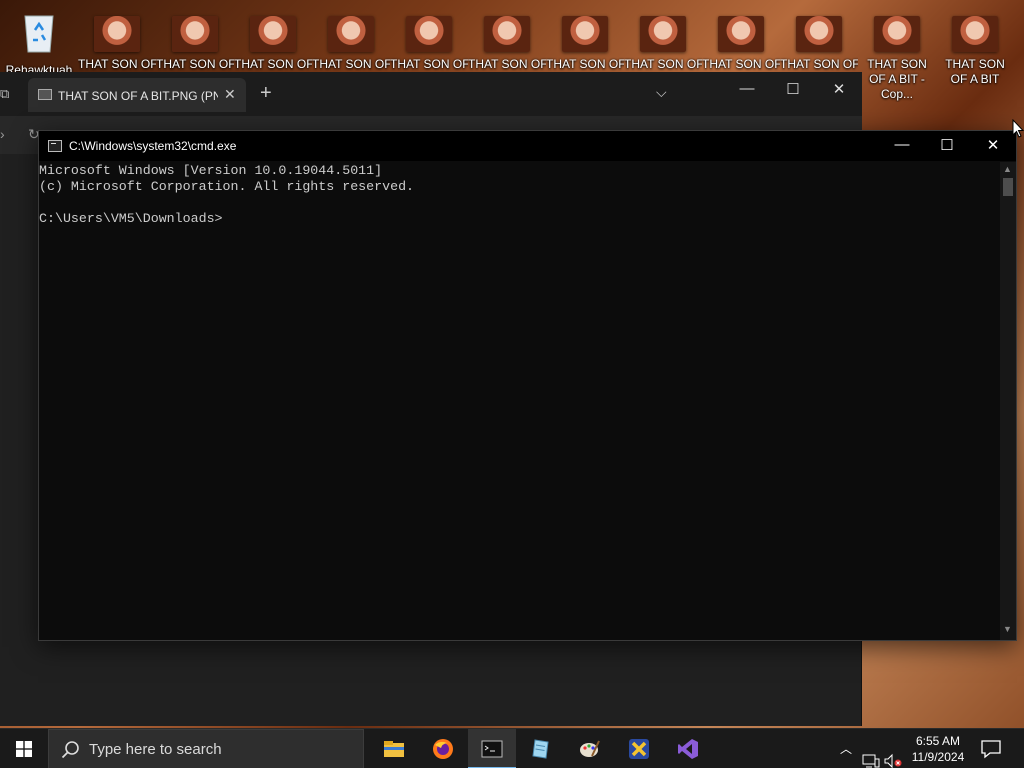 The height and width of the screenshot is (768, 1024). Describe the element at coordinates (975, 71) in the screenshot. I see `desktop-icon-label: THAT SON OF A BIT` at that location.